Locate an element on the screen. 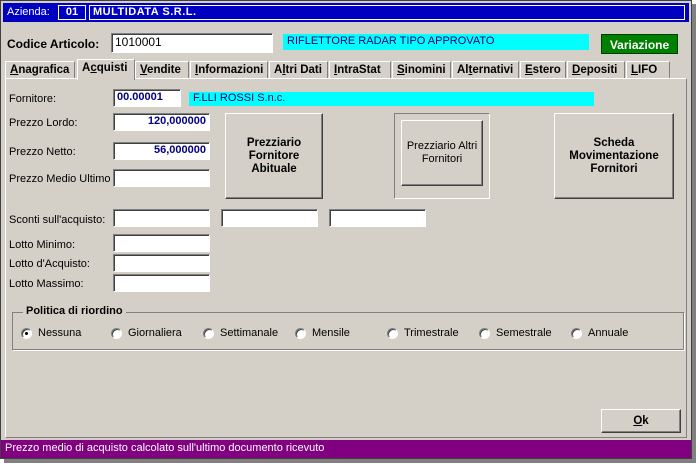 The width and height of the screenshot is (700, 468). azienda-bar: Azienda: 01 MULTIDATA S.R.L. is located at coordinates (346, 12).